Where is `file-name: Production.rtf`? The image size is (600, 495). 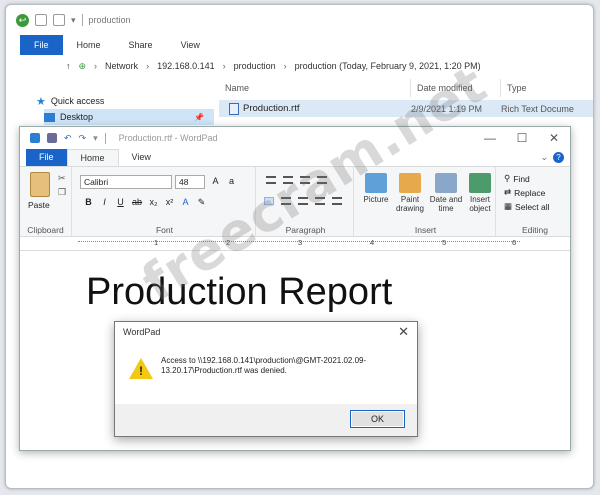 file-name: Production.rtf is located at coordinates (271, 108).